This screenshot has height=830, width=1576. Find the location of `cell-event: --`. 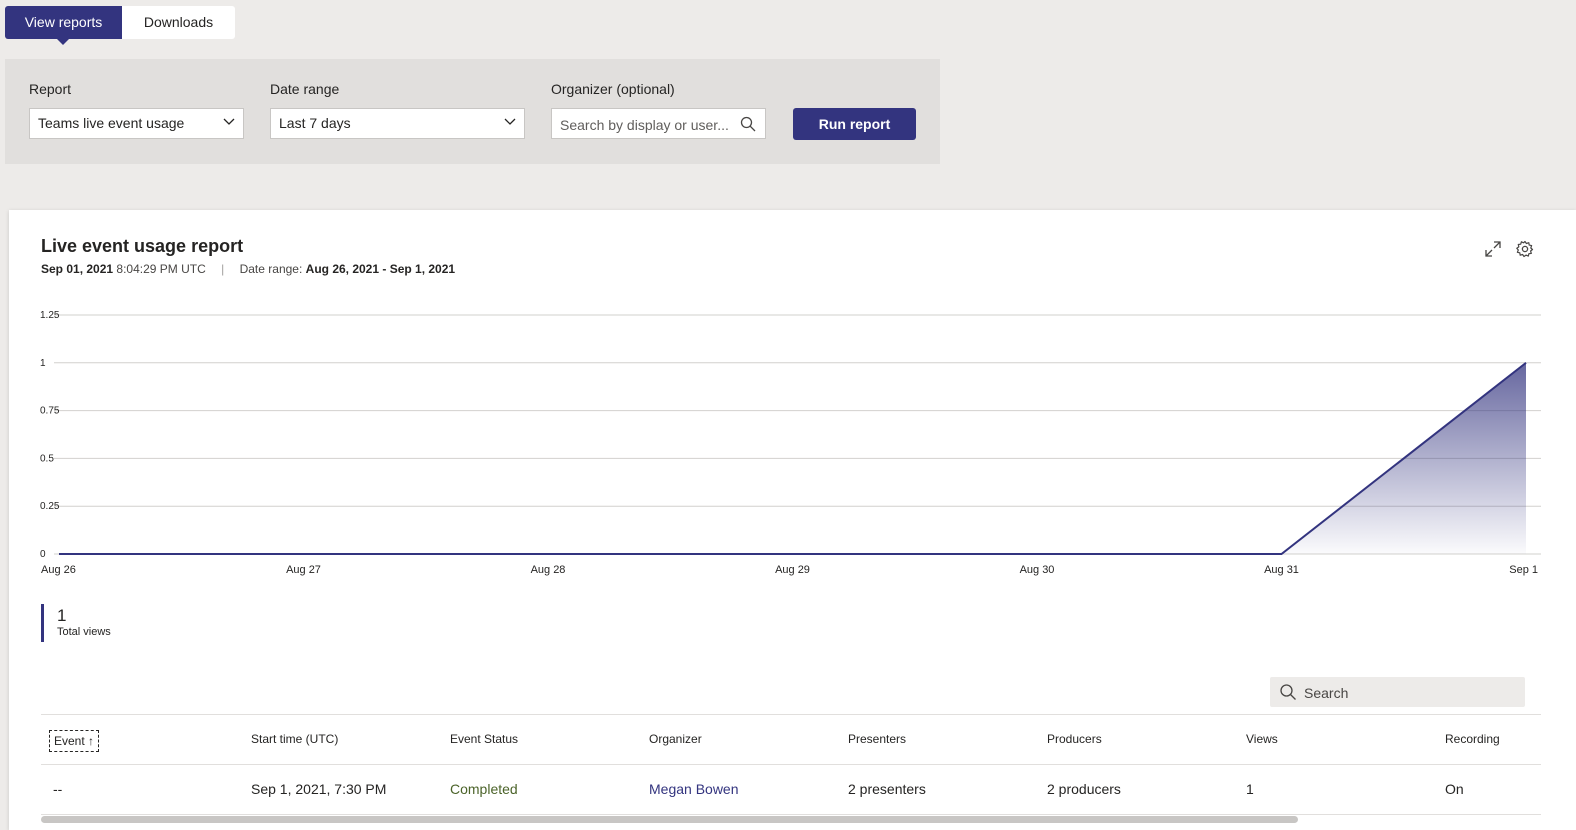

cell-event: -- is located at coordinates (58, 789).